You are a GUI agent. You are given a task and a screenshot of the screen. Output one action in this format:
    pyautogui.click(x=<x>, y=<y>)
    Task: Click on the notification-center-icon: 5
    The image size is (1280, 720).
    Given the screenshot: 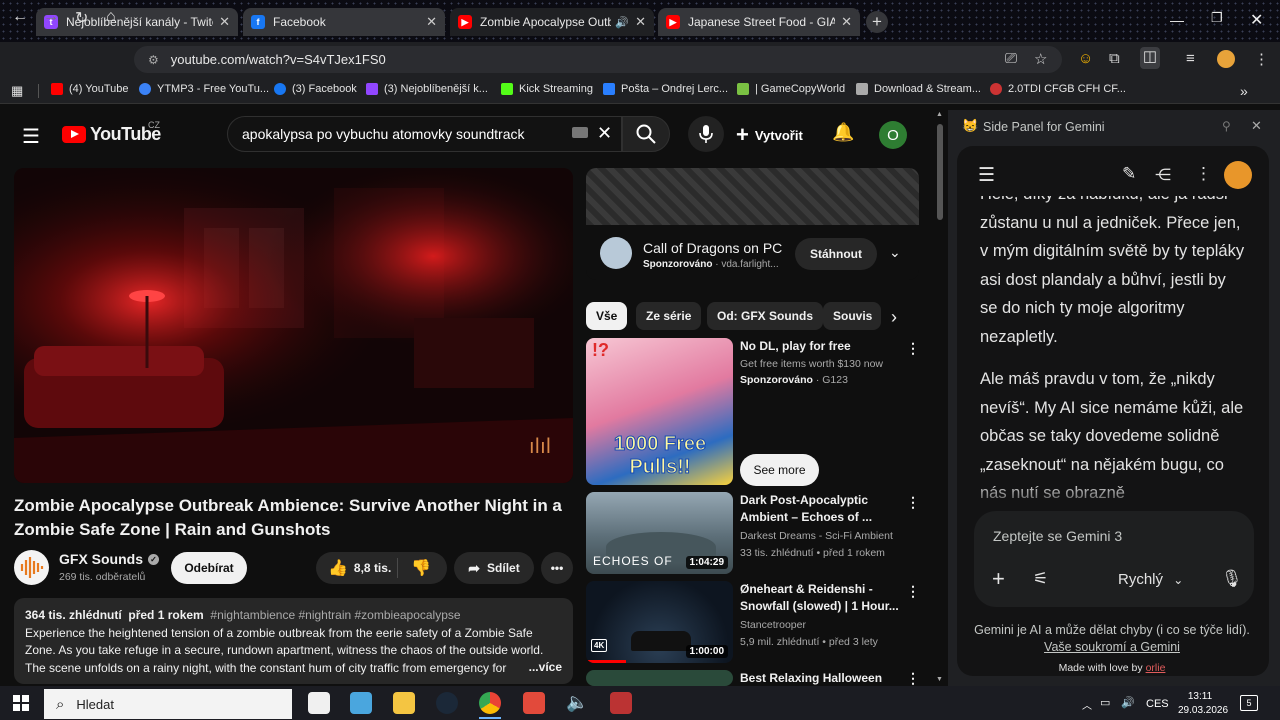 What is the action you would take?
    pyautogui.click(x=1249, y=703)
    